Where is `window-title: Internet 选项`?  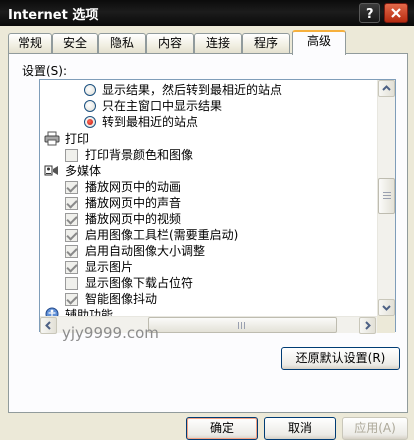 window-title: Internet 选项 is located at coordinates (53, 15).